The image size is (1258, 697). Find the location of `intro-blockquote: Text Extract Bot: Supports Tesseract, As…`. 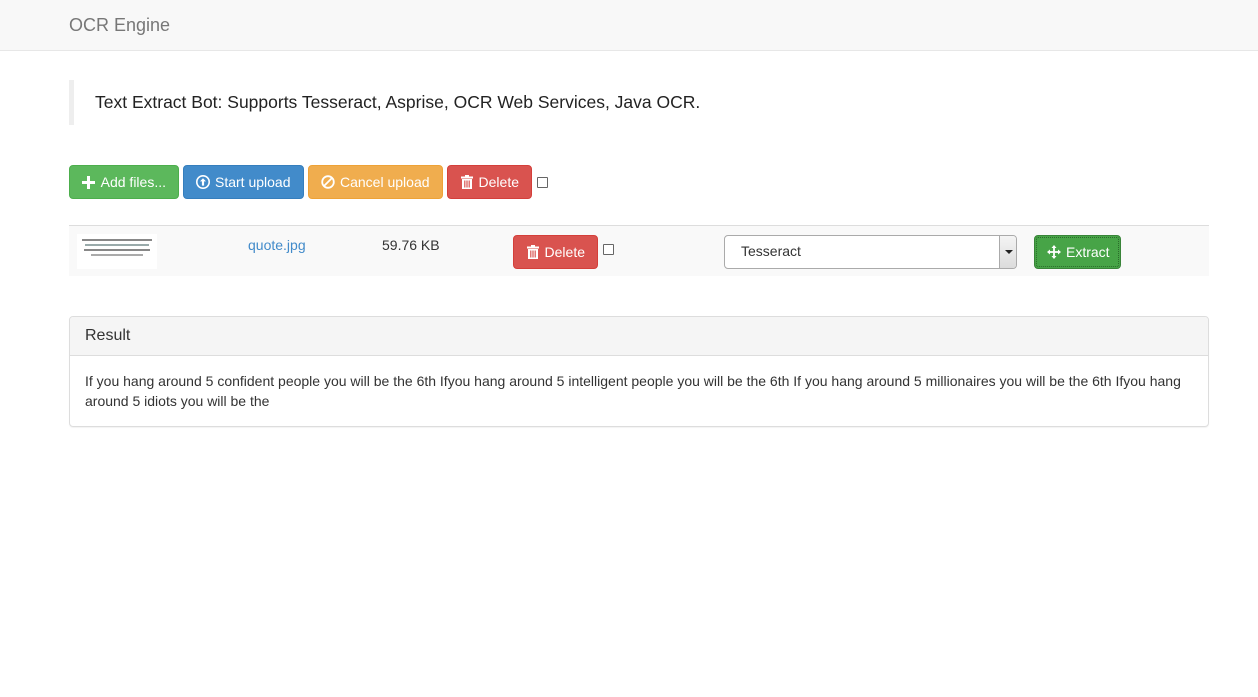

intro-blockquote: Text Extract Bot: Supports Tesseract, As… is located at coordinates (639, 102).